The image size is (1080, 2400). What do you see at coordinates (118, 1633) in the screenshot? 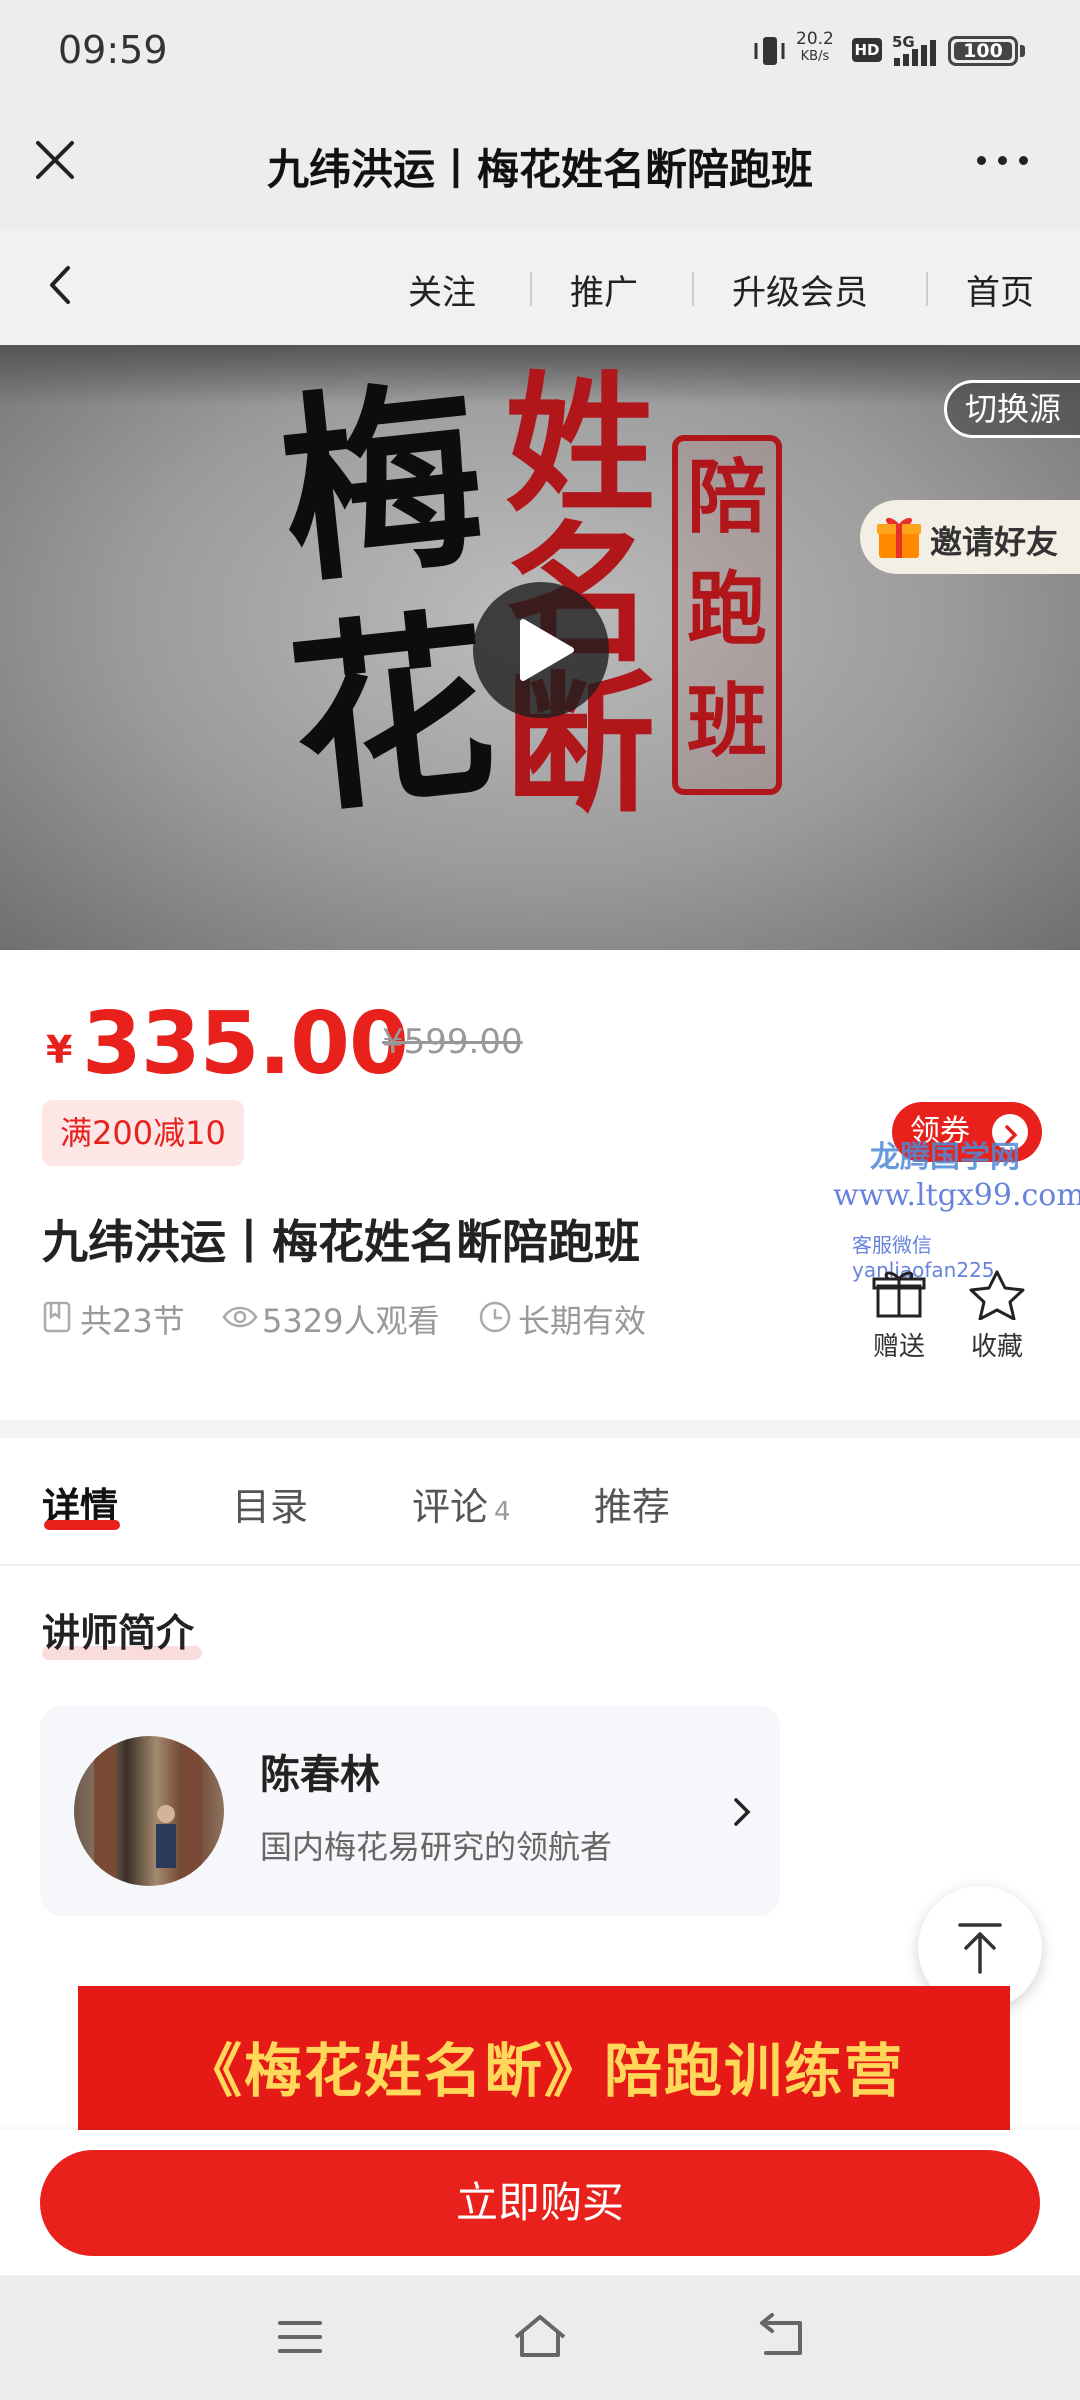
I see `section-title: 讲师简介` at bounding box center [118, 1633].